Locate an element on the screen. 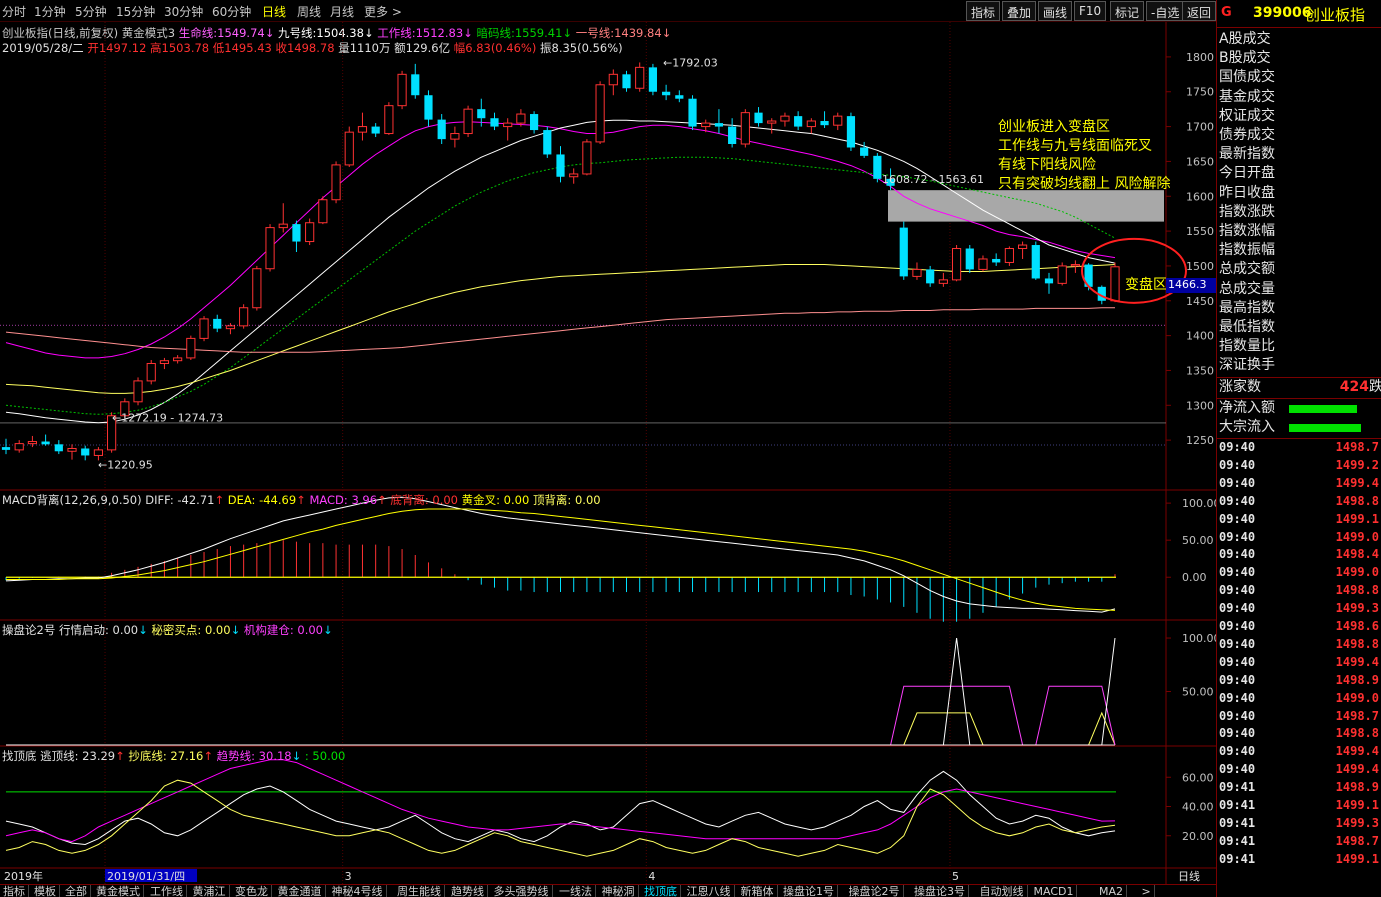  indicator-tab: 操盘论3号 is located at coordinates (940, 891).